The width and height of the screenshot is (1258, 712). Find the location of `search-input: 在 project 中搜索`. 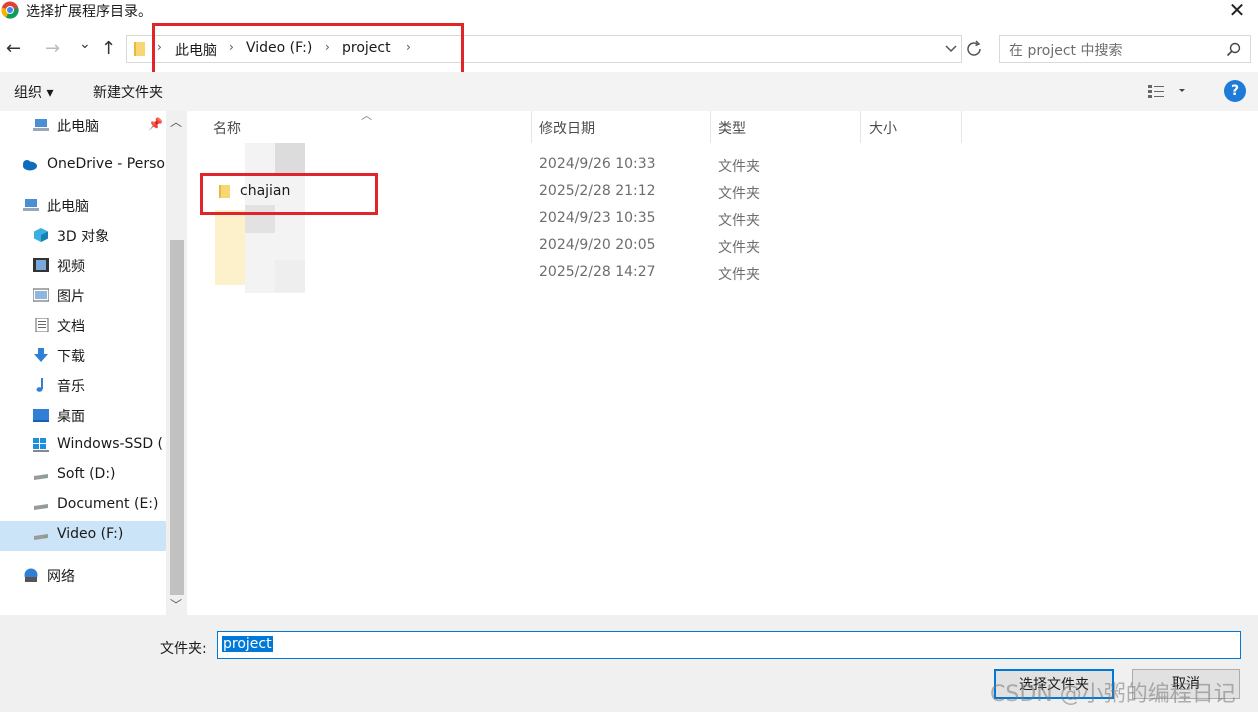

search-input: 在 project 中搜索 is located at coordinates (1125, 49).